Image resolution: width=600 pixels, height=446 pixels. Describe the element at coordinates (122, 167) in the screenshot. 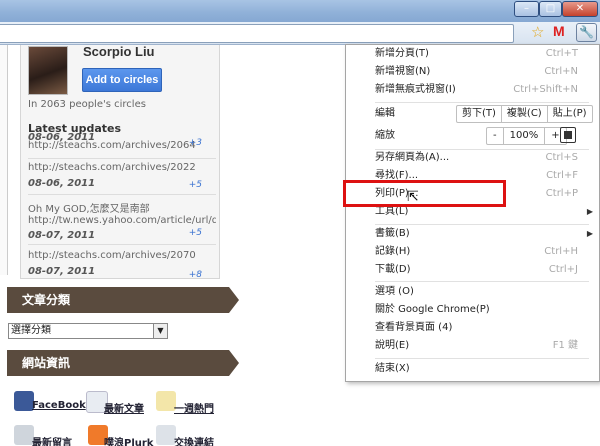

I see `update-url: http://steachs.com/archives/2022` at that location.